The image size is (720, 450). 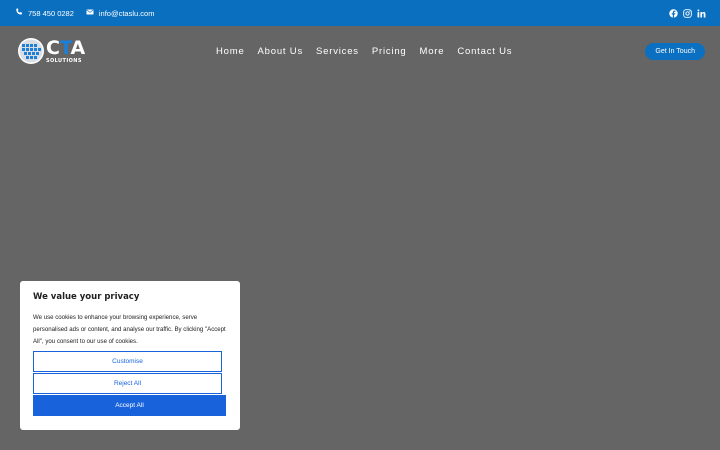 What do you see at coordinates (675, 51) in the screenshot?
I see `get-in-touch-button: Get In Touch` at bounding box center [675, 51].